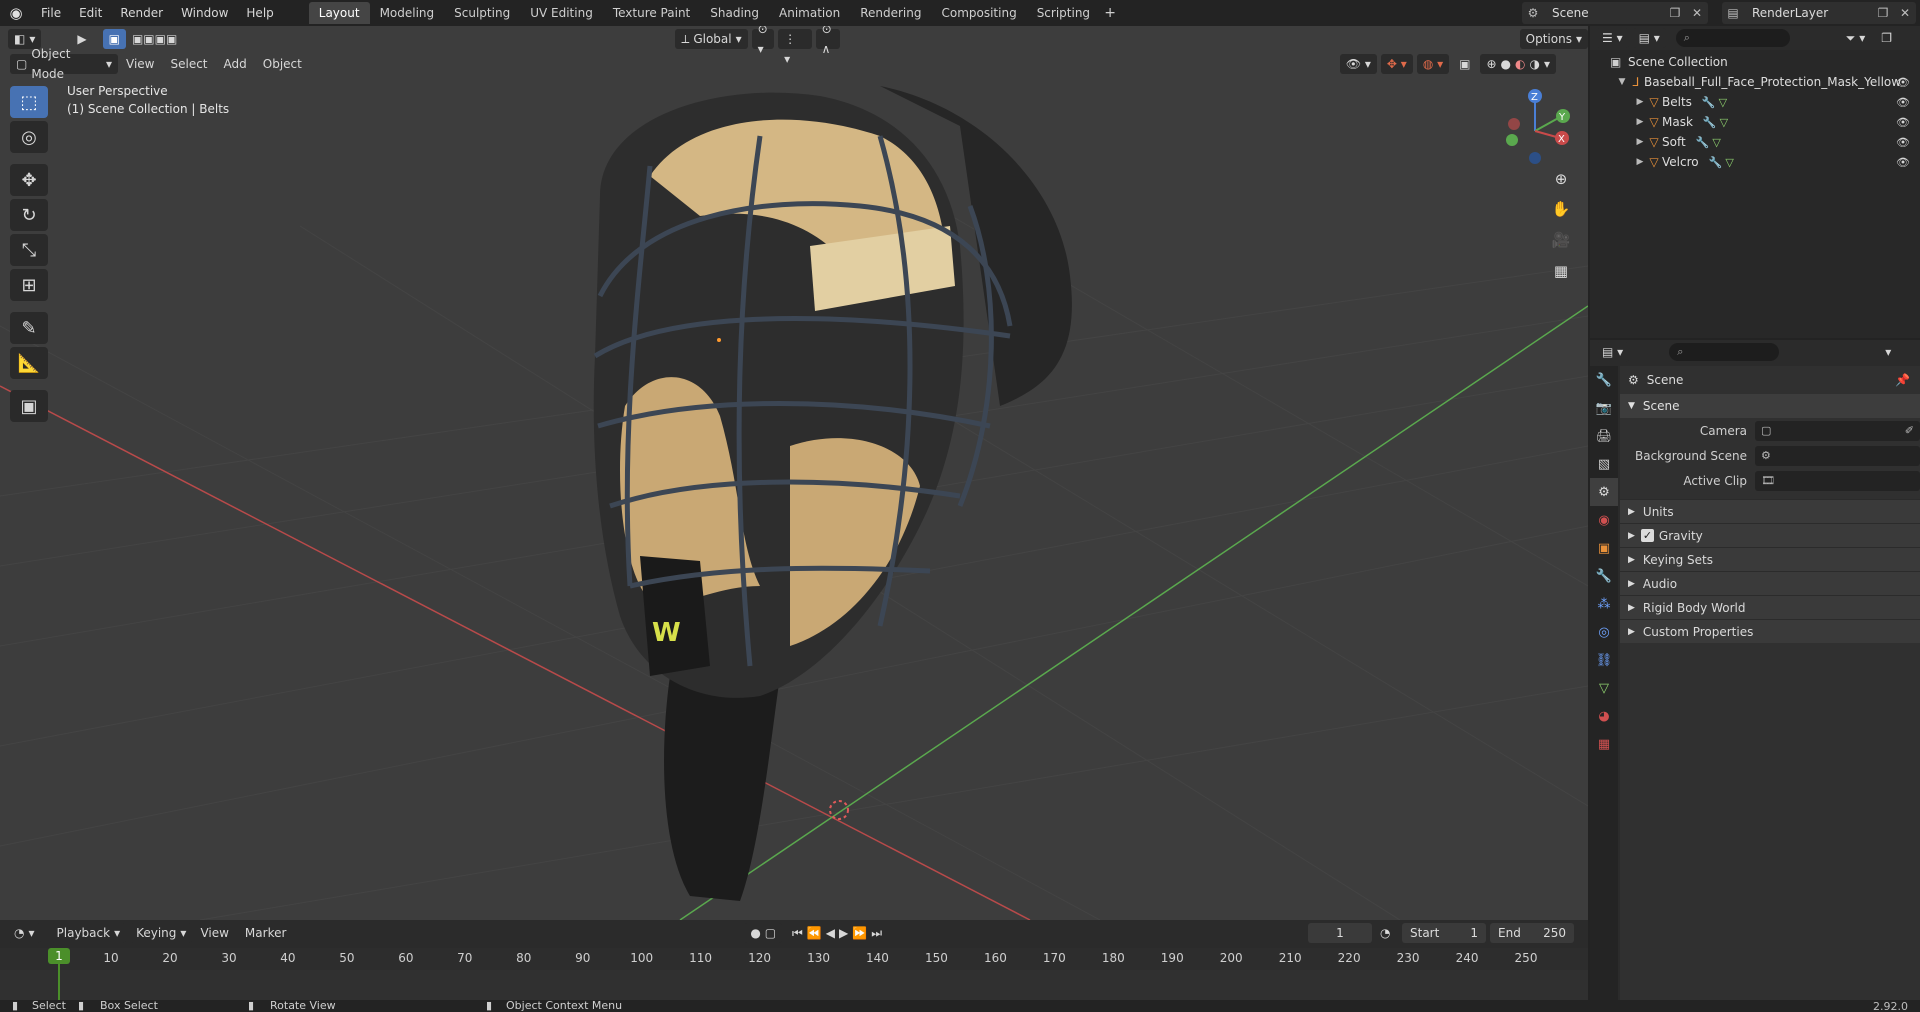 The image size is (1920, 1012). Describe the element at coordinates (1561, 240) in the screenshot. I see `camera-view-icon: 🎥` at that location.